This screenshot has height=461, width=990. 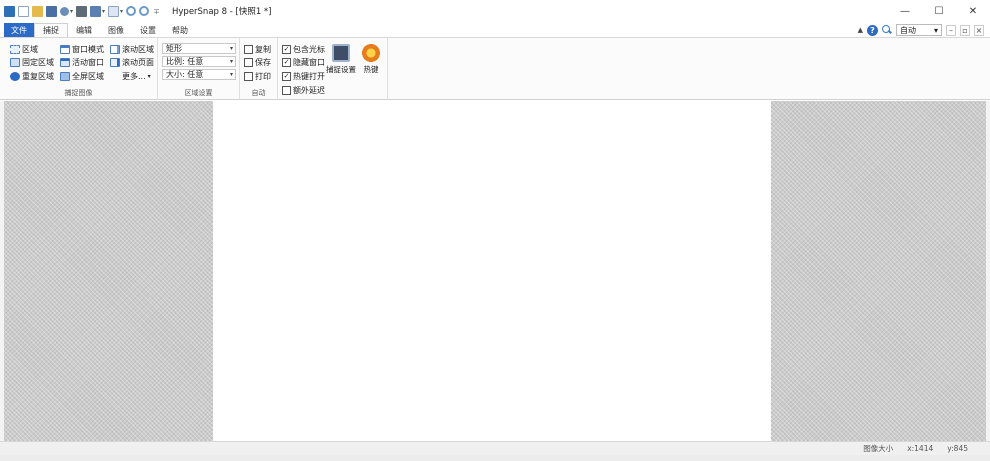 What do you see at coordinates (919, 30) in the screenshot?
I see `auto-select: 自动 ▾` at bounding box center [919, 30].